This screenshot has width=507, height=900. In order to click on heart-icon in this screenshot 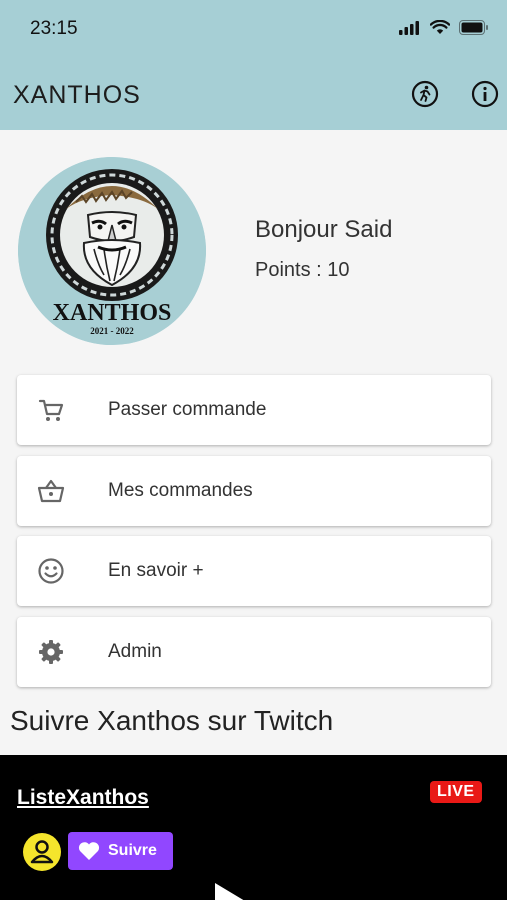, I will do `click(89, 851)`.